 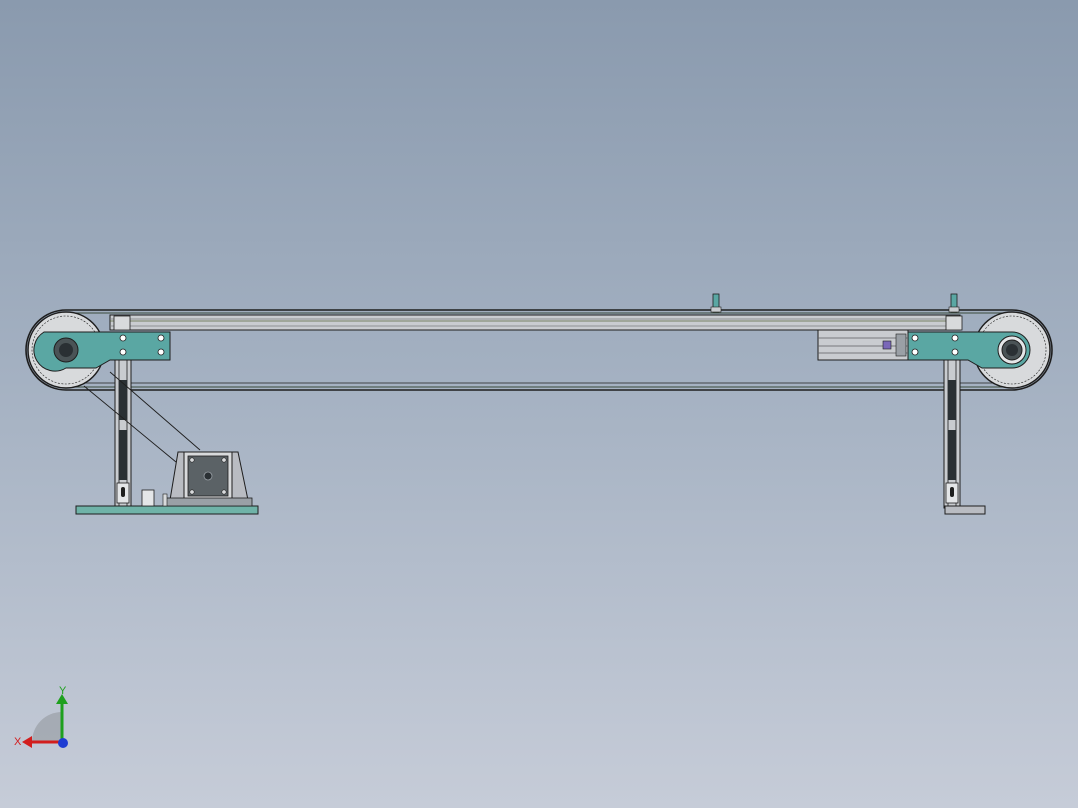 What do you see at coordinates (27, 742) in the screenshot?
I see `x-axis-arrowhead` at bounding box center [27, 742].